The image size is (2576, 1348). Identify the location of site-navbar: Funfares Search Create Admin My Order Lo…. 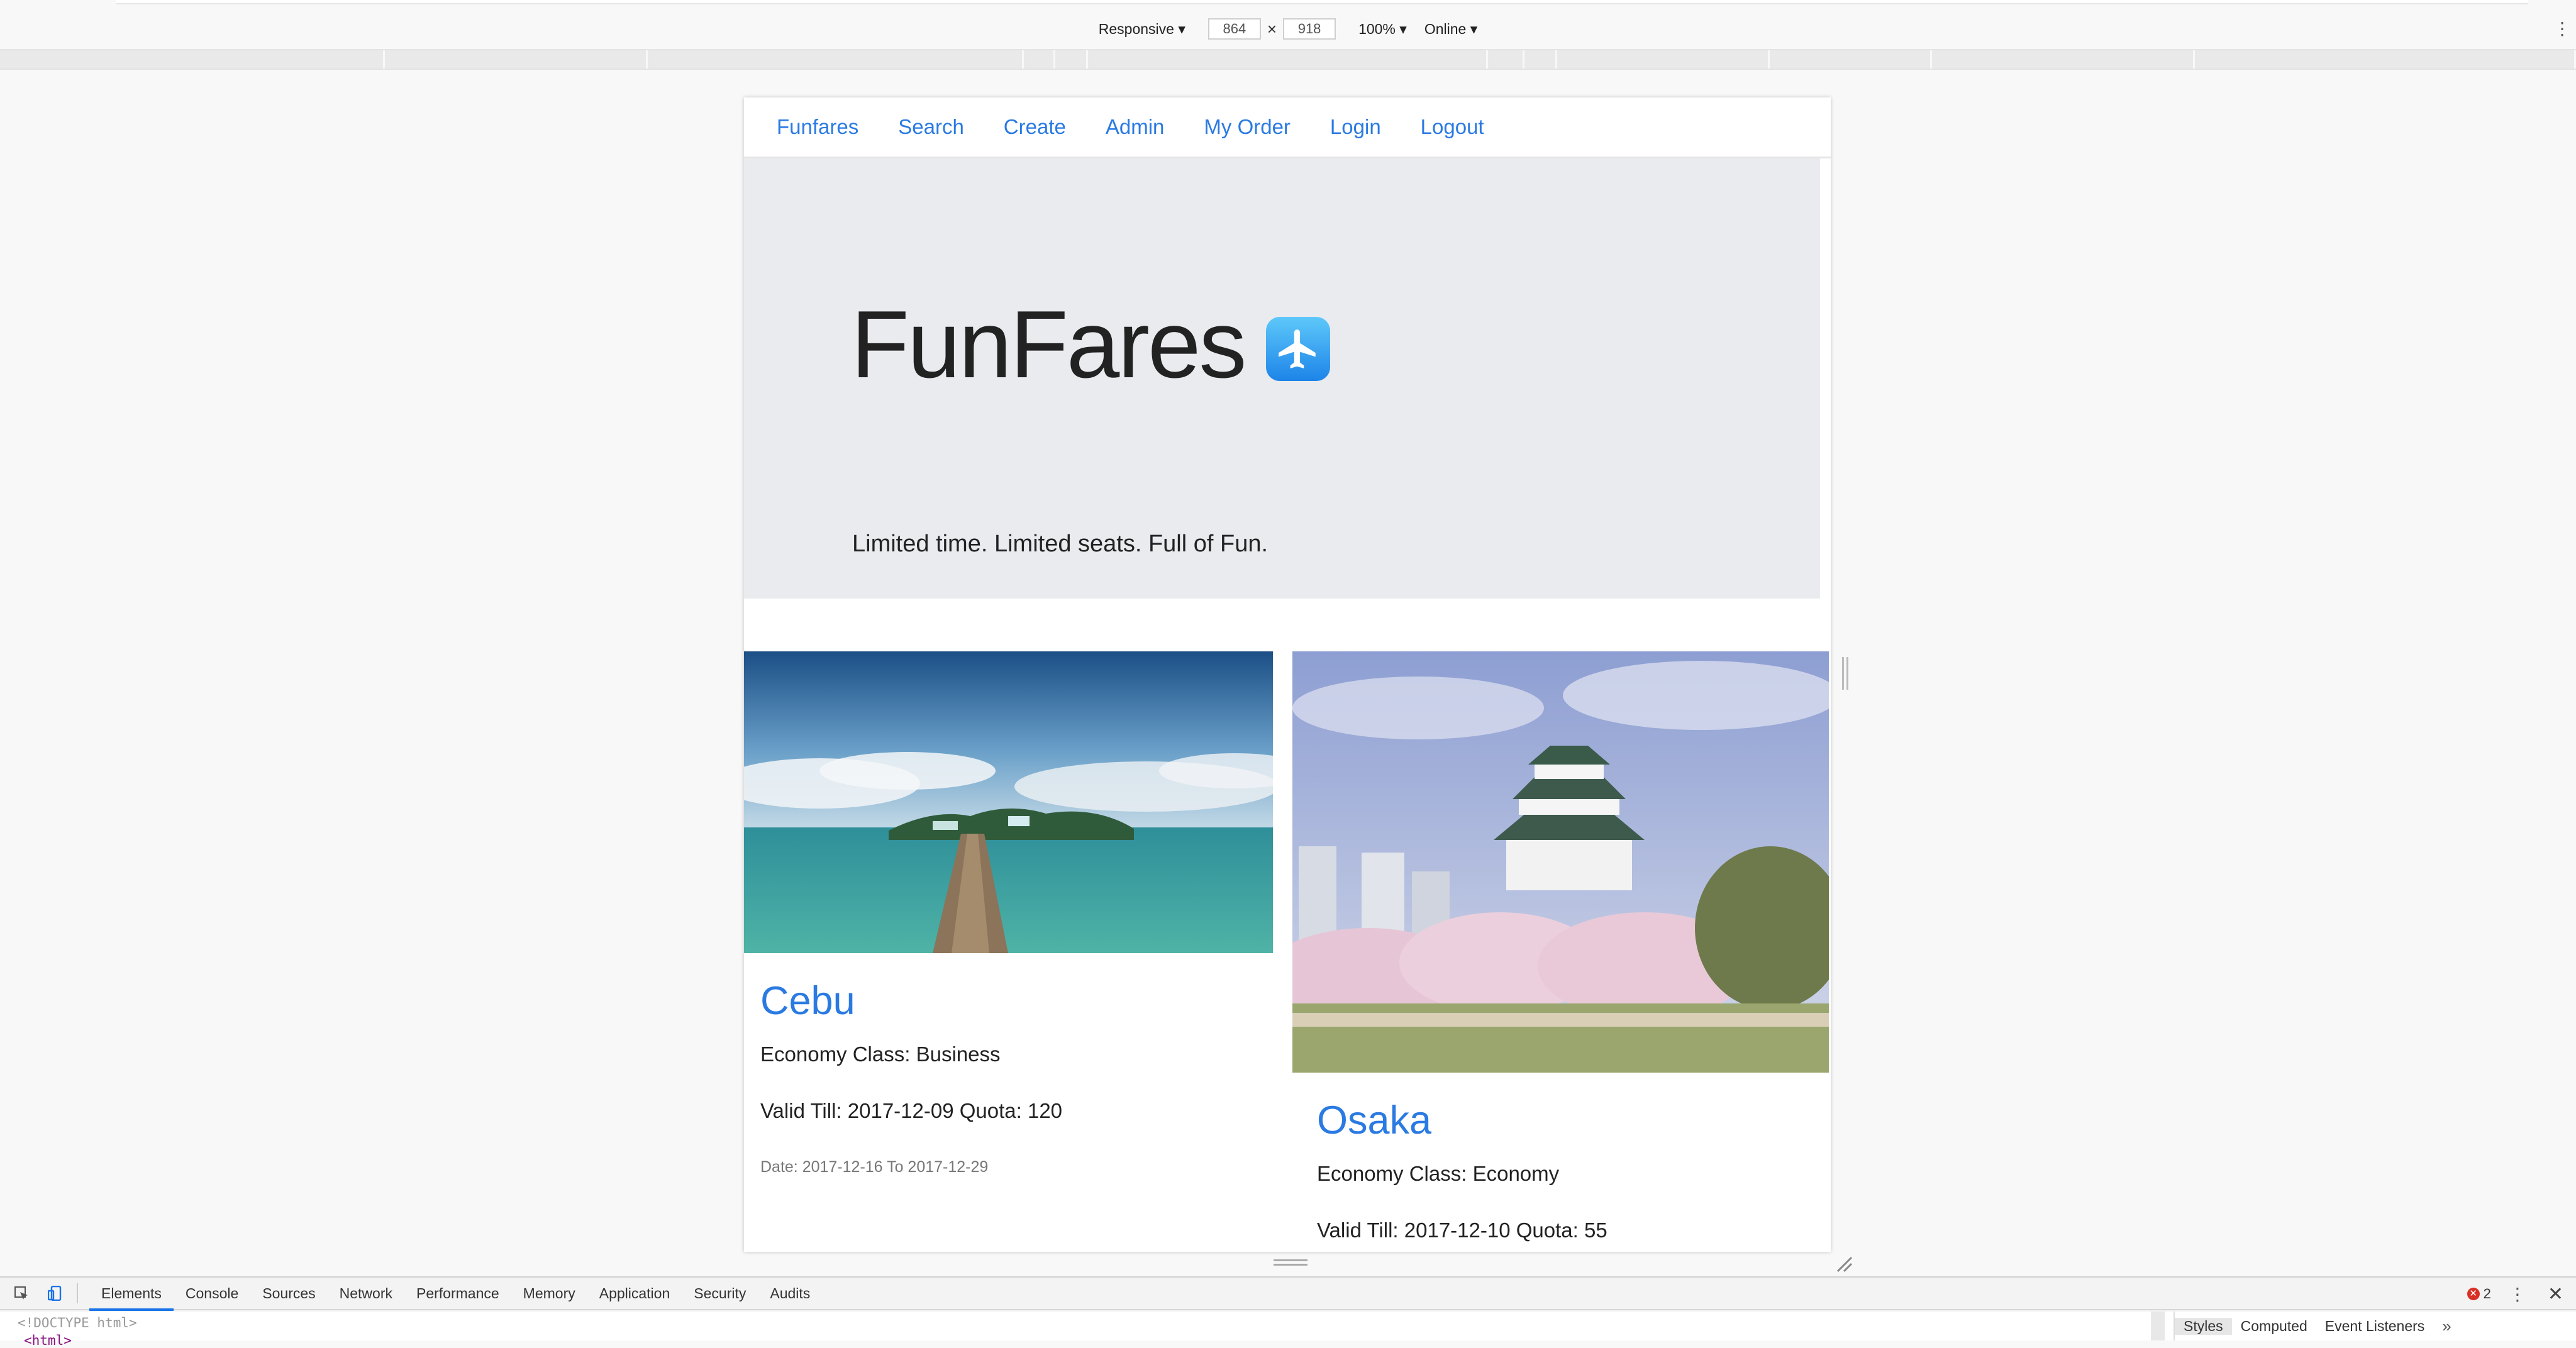
(1287, 127).